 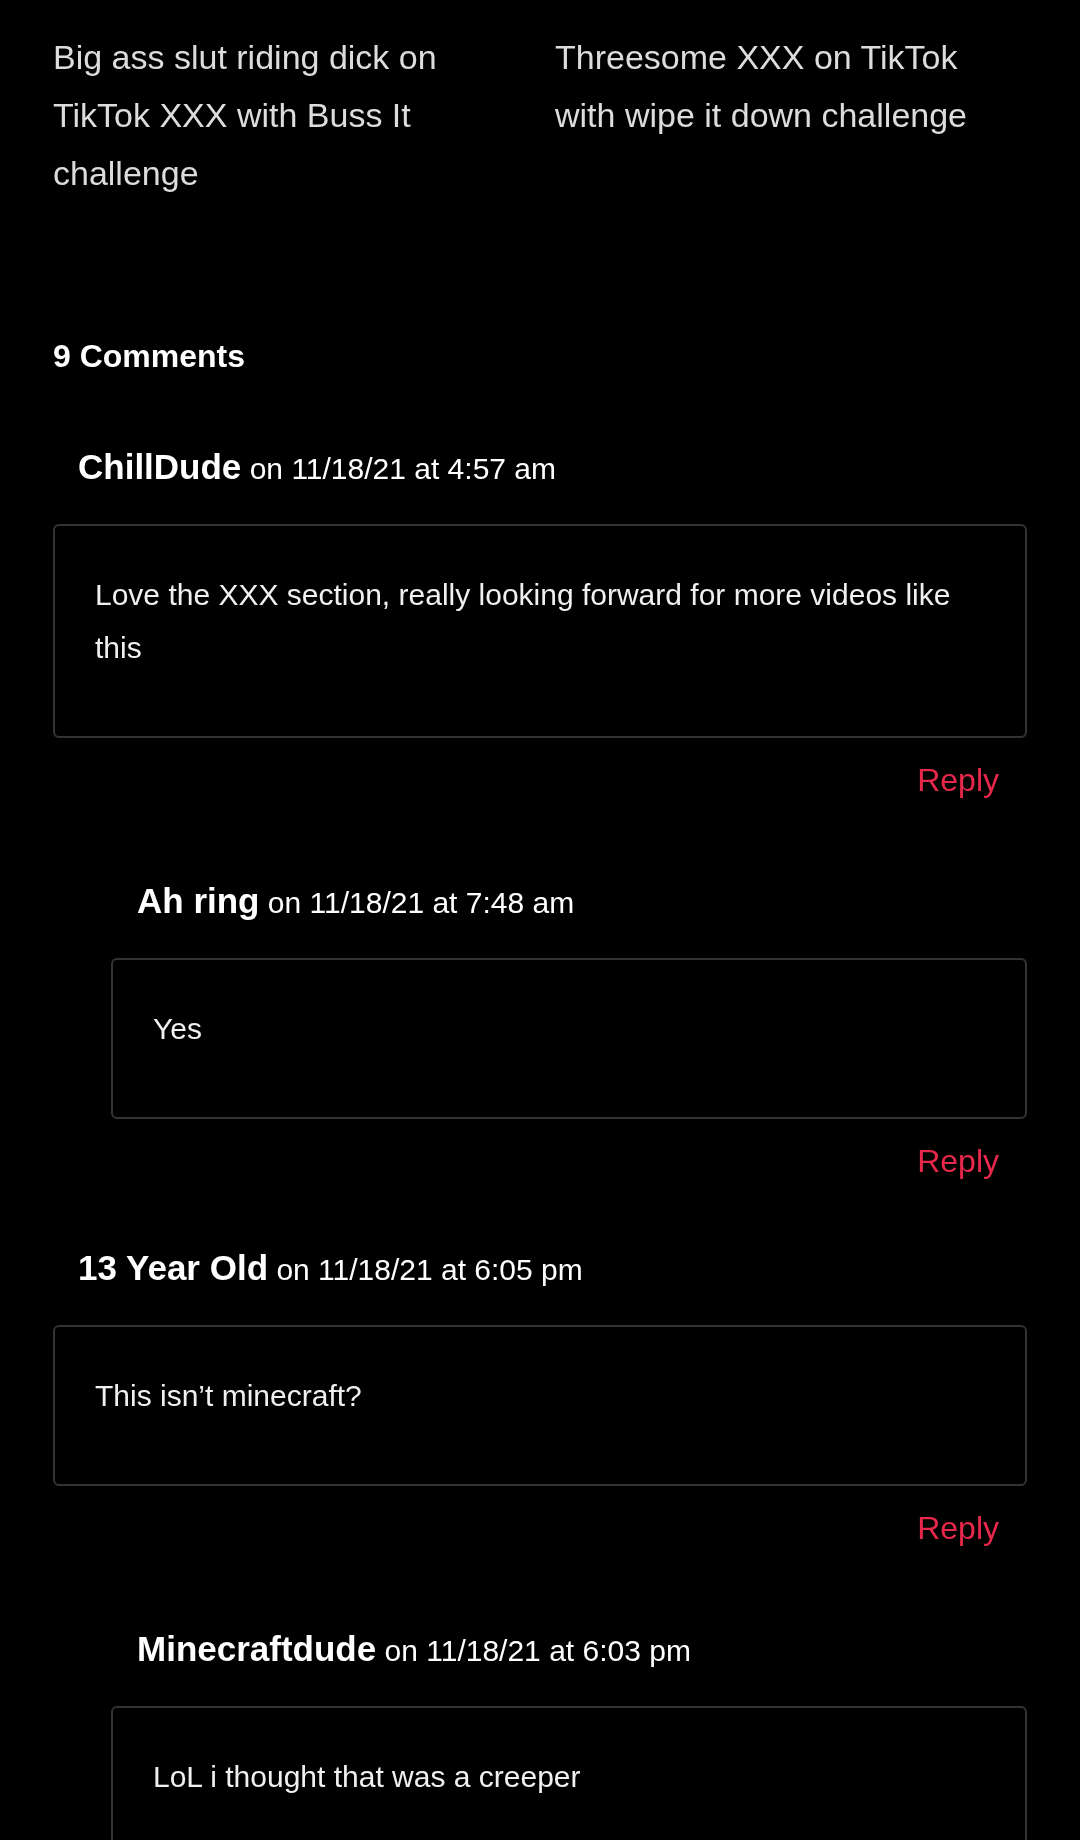 I want to click on comment-author: Ah ring, so click(x=198, y=900).